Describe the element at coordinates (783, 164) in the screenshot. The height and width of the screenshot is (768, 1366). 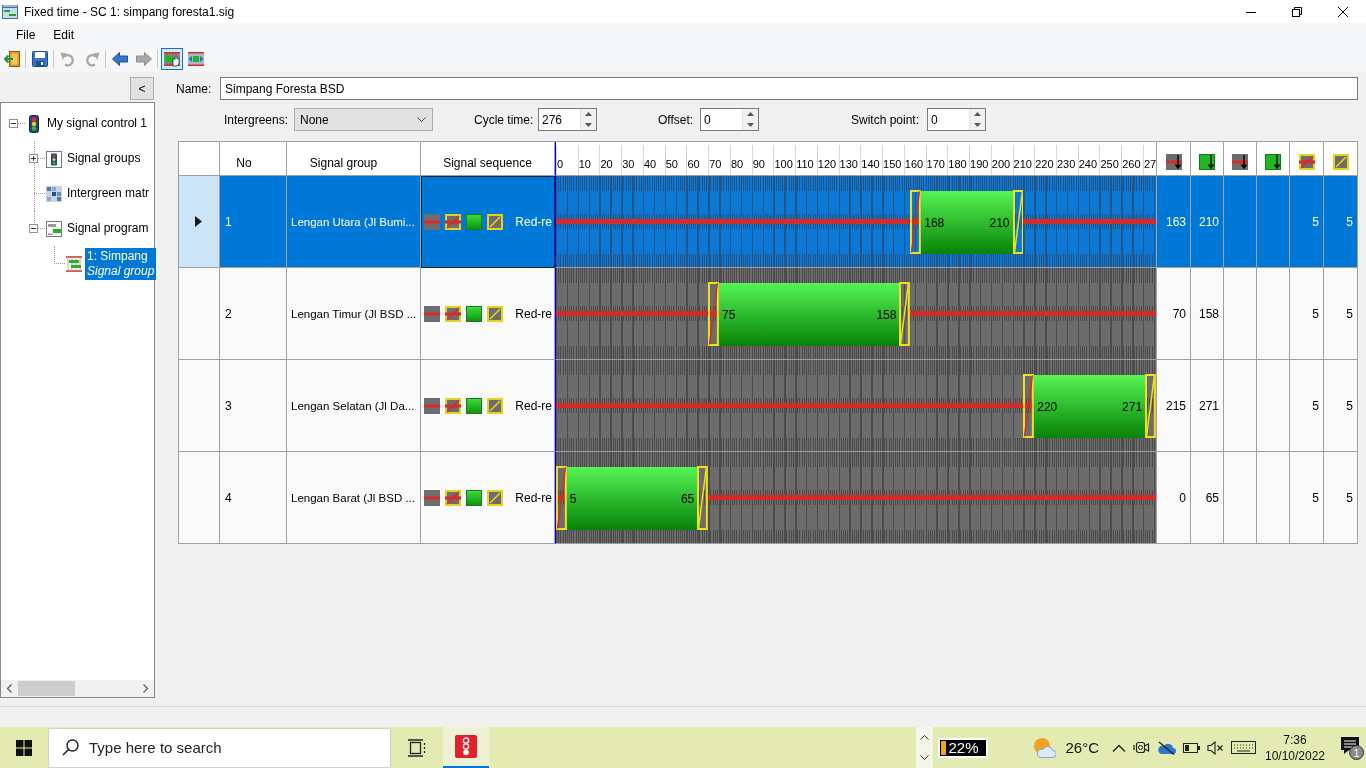
I see `time-tick-label: 100` at that location.